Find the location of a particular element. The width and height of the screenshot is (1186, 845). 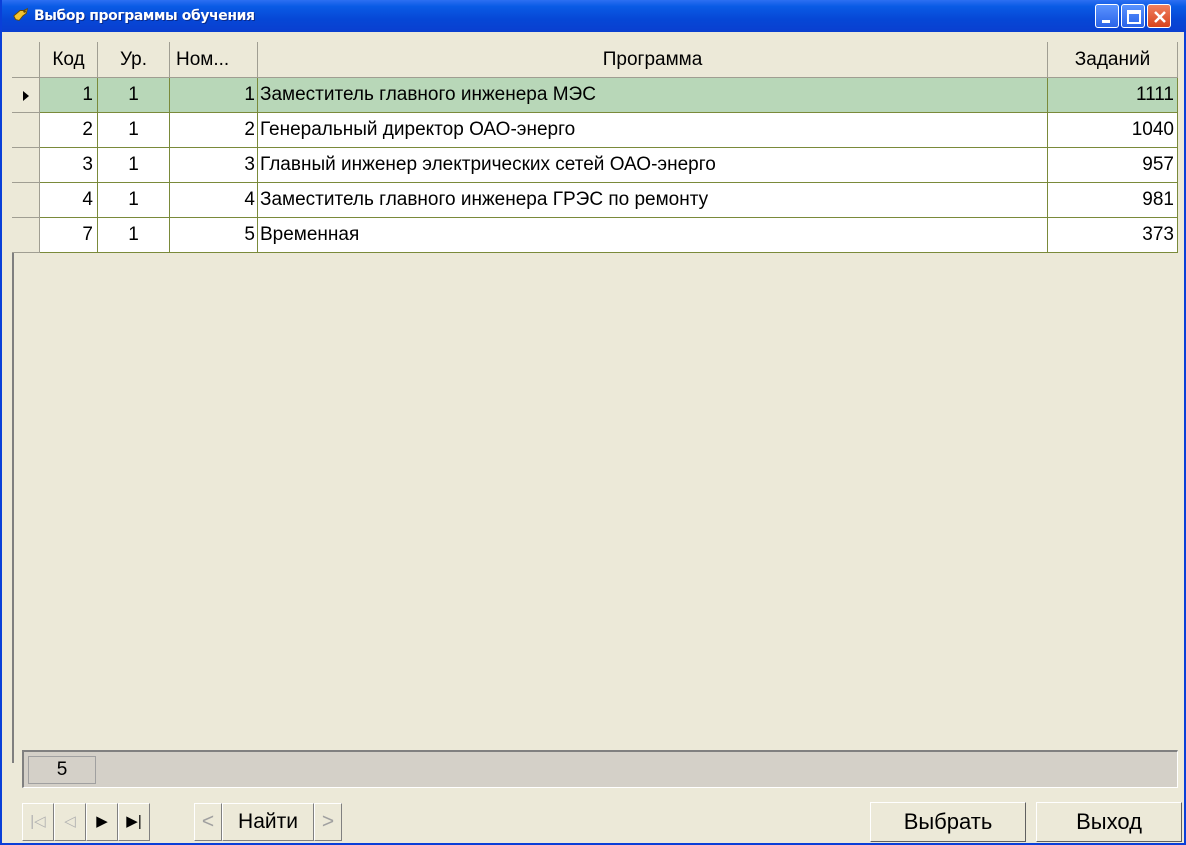

cell-number: 3 is located at coordinates (214, 165).